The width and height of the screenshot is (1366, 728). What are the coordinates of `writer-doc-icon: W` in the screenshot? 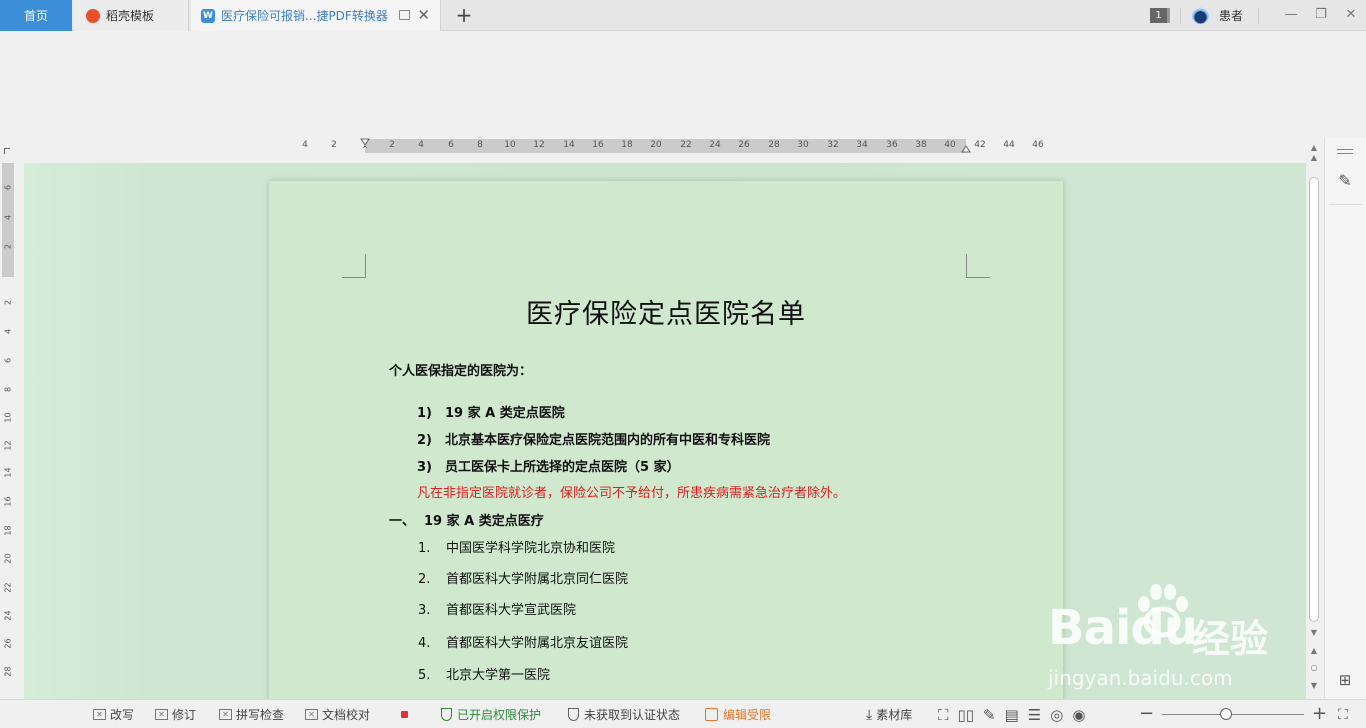 It's located at (208, 15).